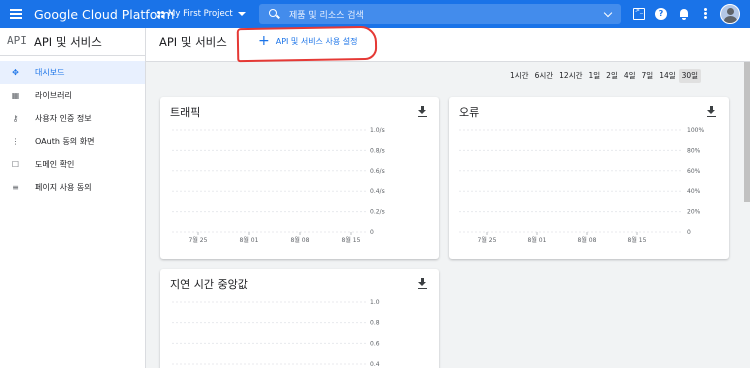 This screenshot has width=750, height=368. I want to click on time-range-option: 1일, so click(595, 76).